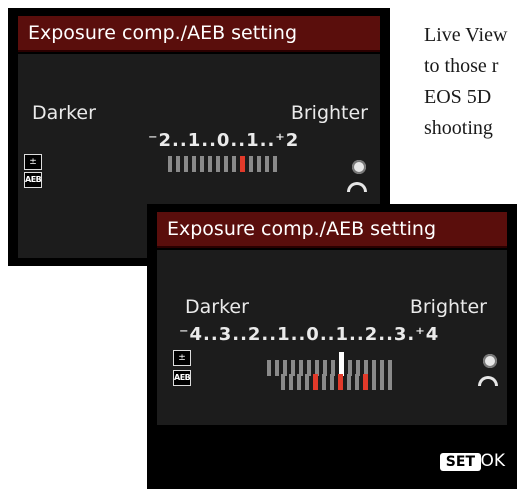 The height and width of the screenshot is (489, 517). What do you see at coordinates (466, 35) in the screenshot?
I see `article-line: Live View` at bounding box center [466, 35].